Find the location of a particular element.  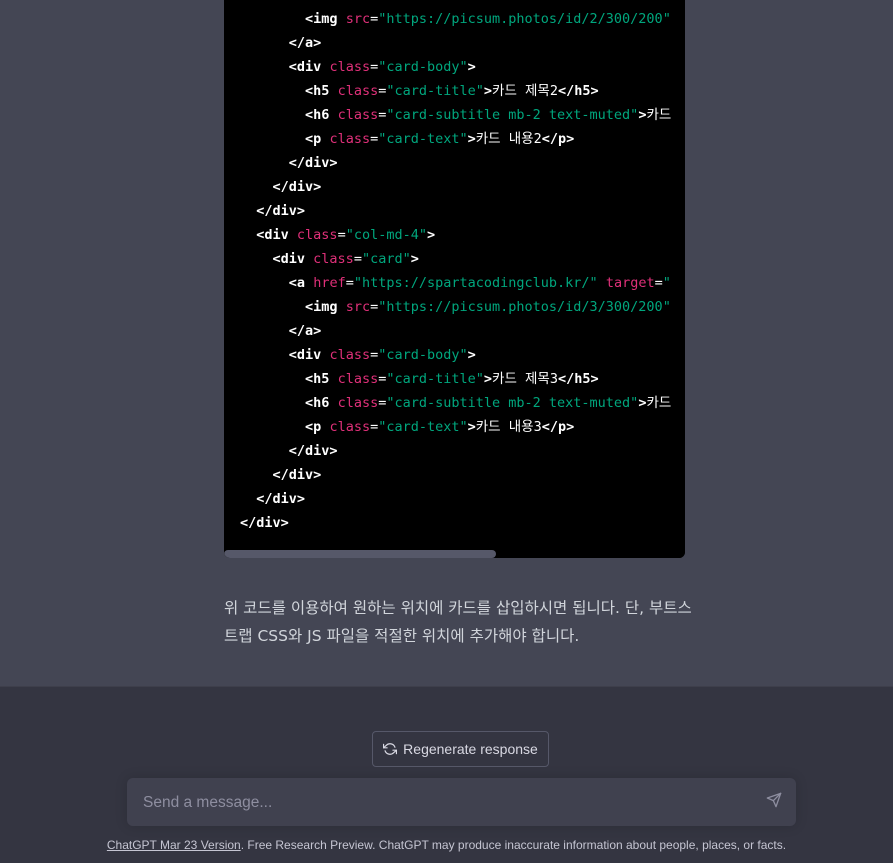

code-token: "col-md-4" is located at coordinates (386, 235).